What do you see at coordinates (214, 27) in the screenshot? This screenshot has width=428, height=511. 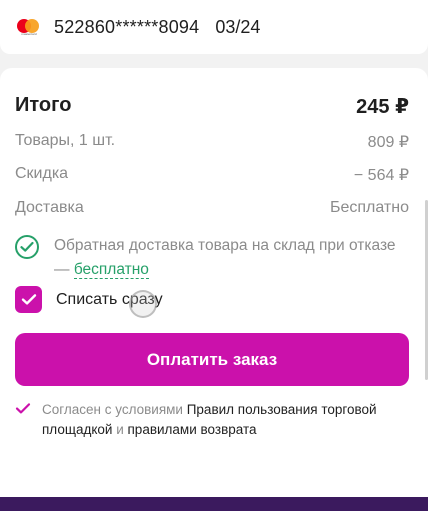 I see `payment-card-row: mastercard 522860******8094 03/24` at bounding box center [214, 27].